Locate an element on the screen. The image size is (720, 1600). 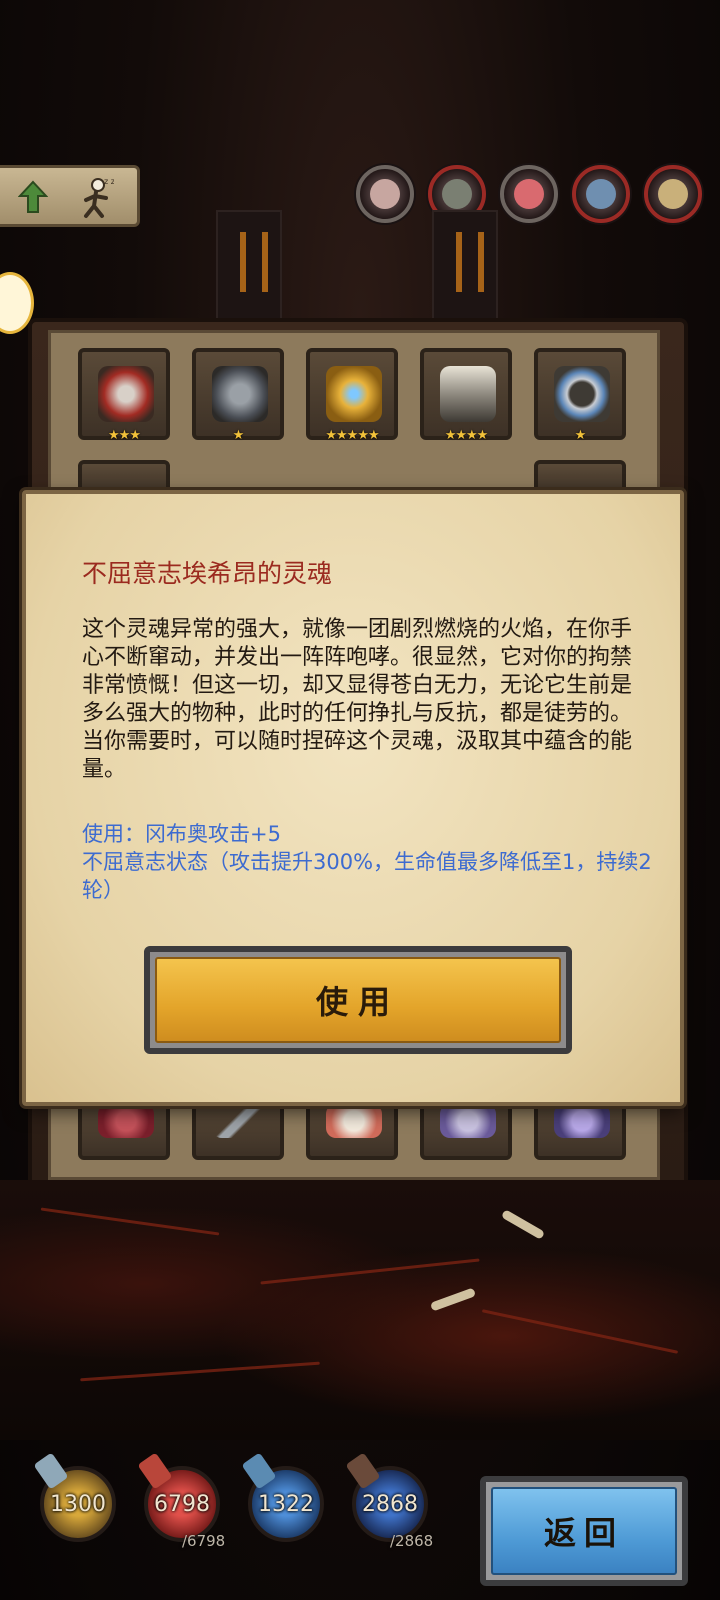
creature-icon is located at coordinates (354, 1121).